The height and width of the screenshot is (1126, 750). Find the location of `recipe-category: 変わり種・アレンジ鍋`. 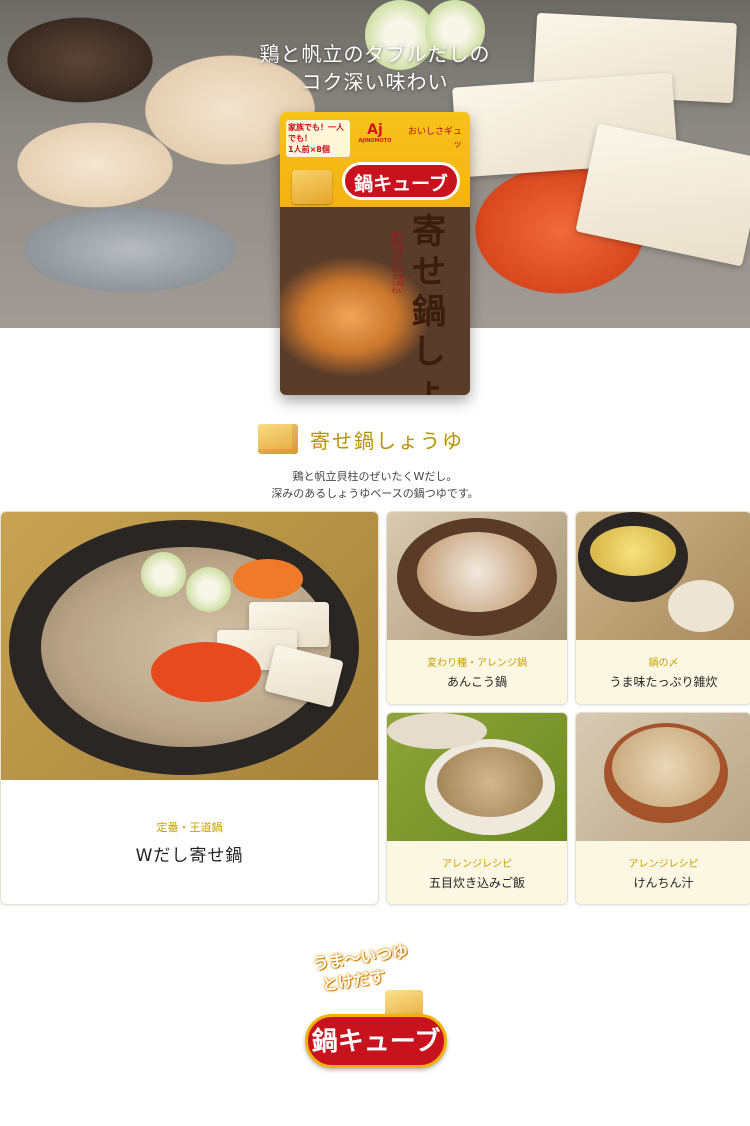

recipe-category: 変わり種・アレンジ鍋 is located at coordinates (477, 663).